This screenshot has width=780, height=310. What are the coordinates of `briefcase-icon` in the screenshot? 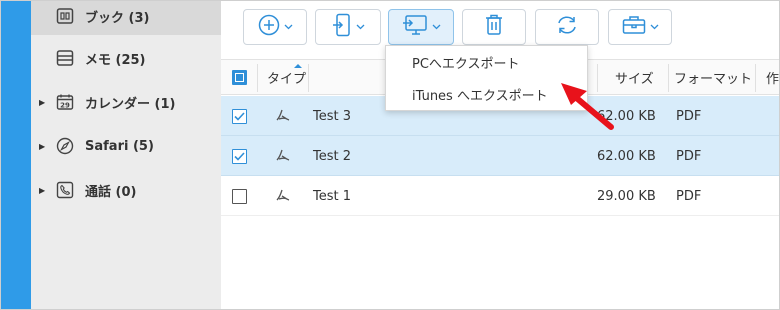 It's located at (634, 27).